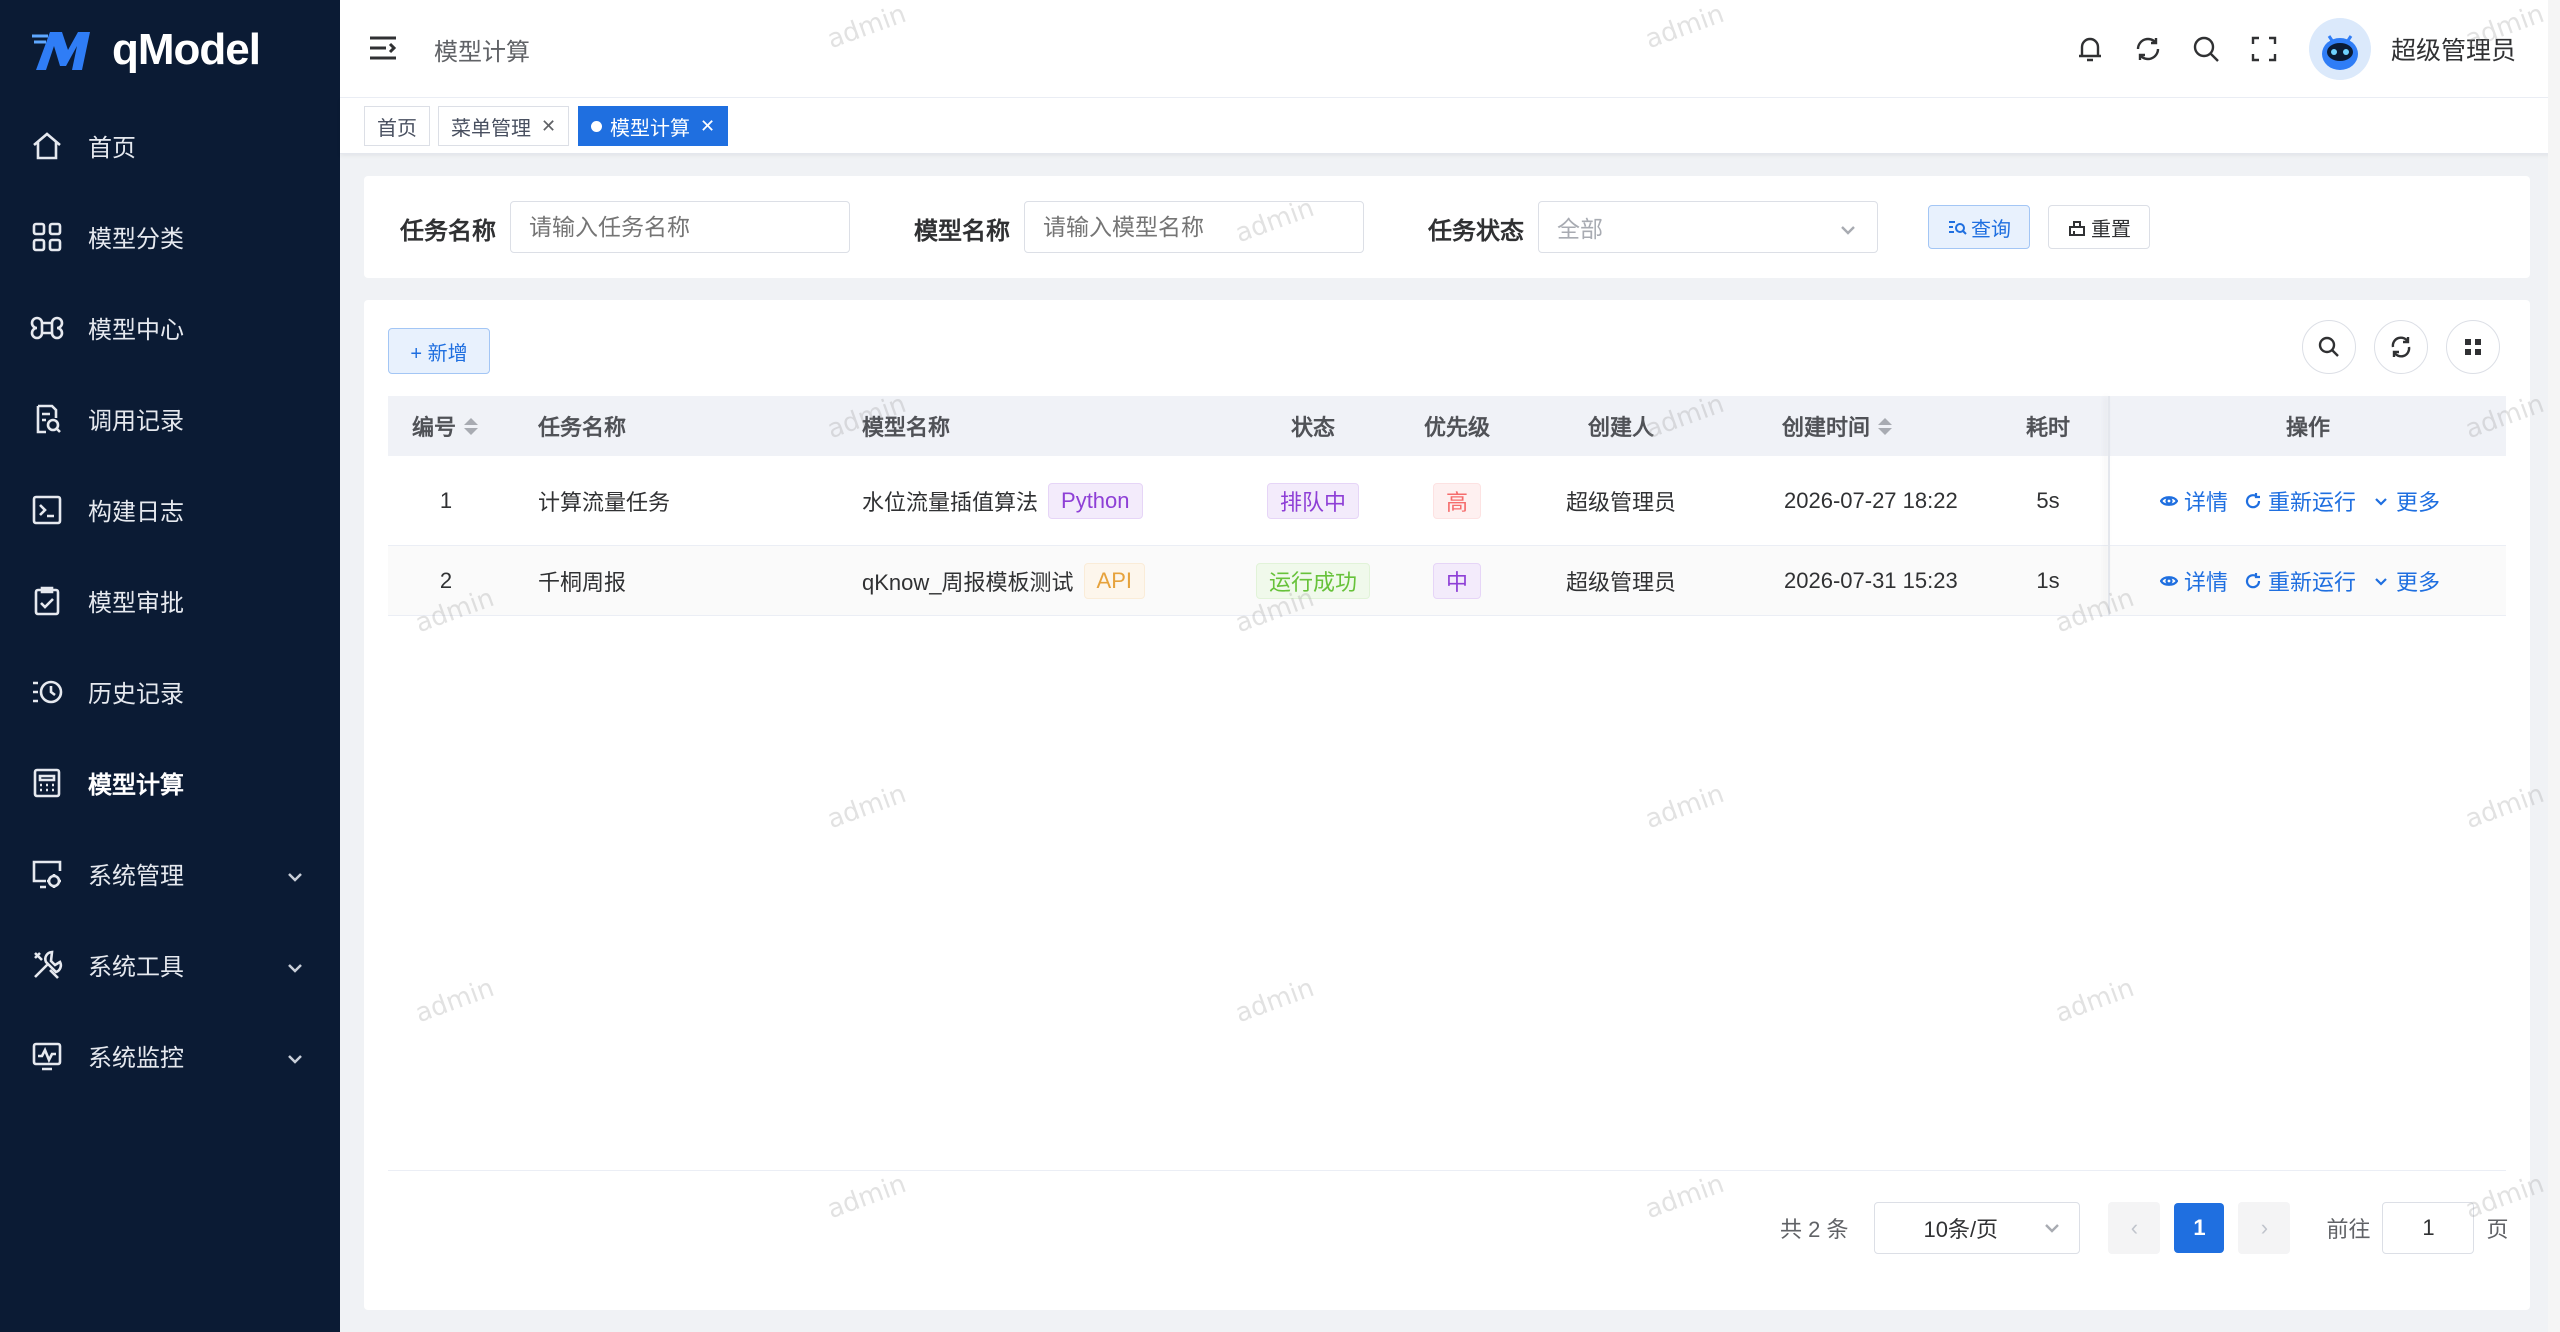  Describe the element at coordinates (383, 48) in the screenshot. I see `menu-toggle-icon` at that location.